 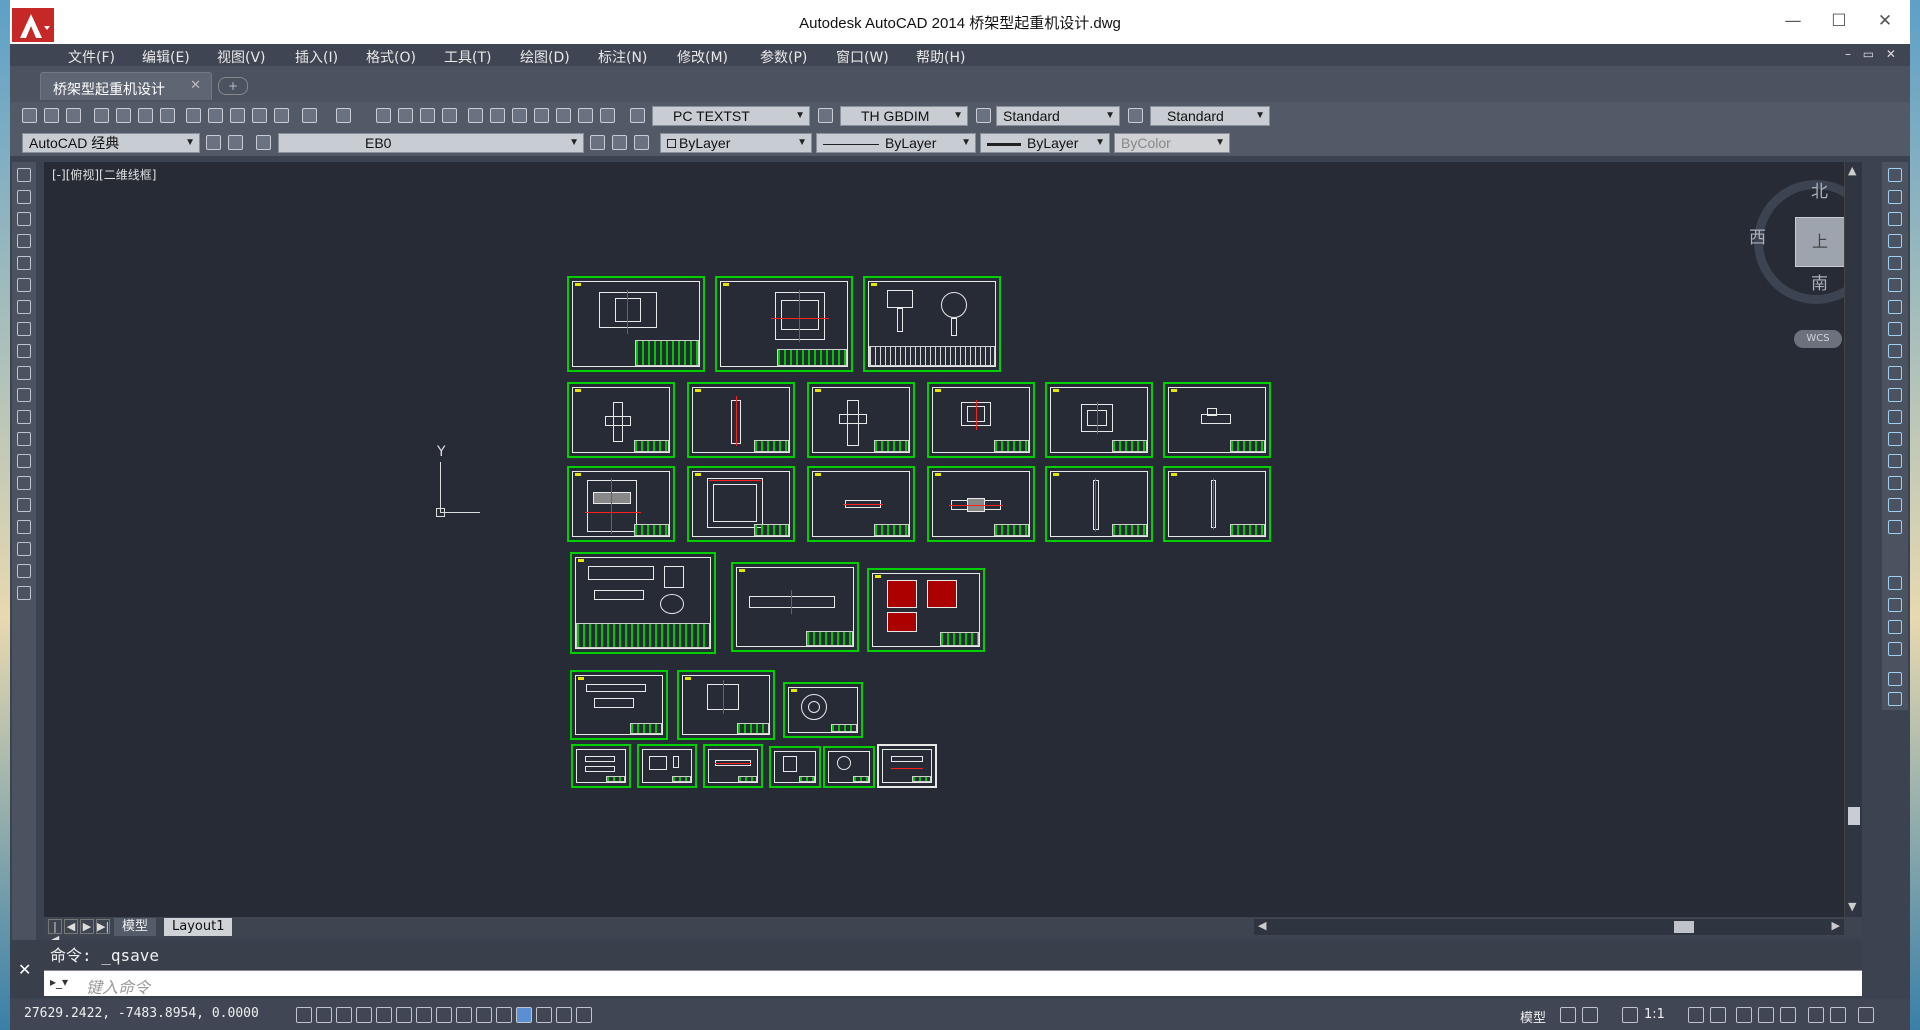 I want to click on coordinate-readout: 27629.2422, -7483.8954, 0.0000, so click(x=141, y=1013).